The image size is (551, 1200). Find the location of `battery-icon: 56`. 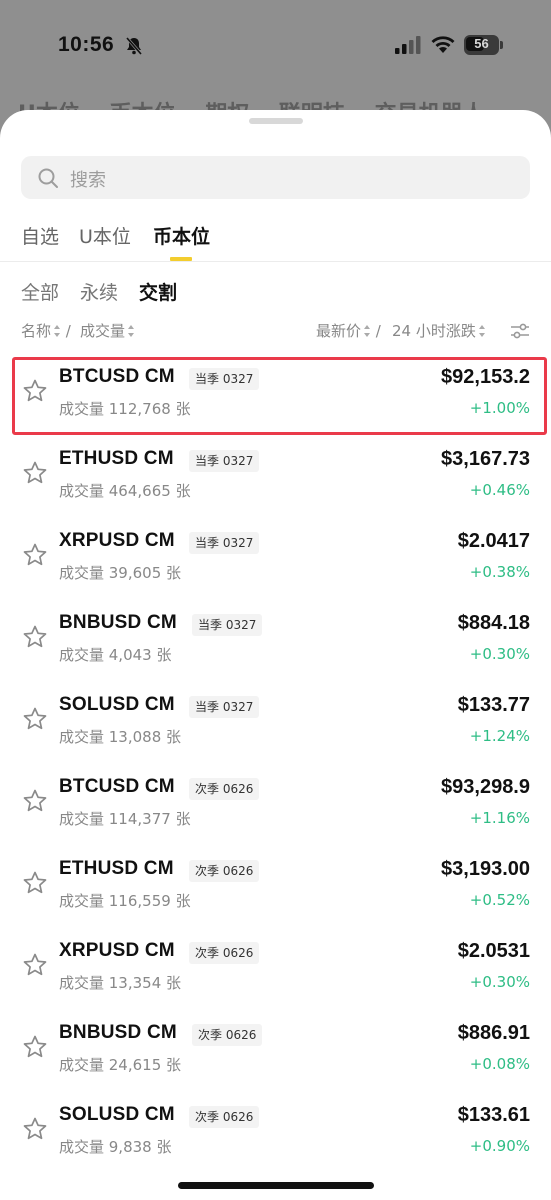

battery-icon: 56 is located at coordinates (484, 45).